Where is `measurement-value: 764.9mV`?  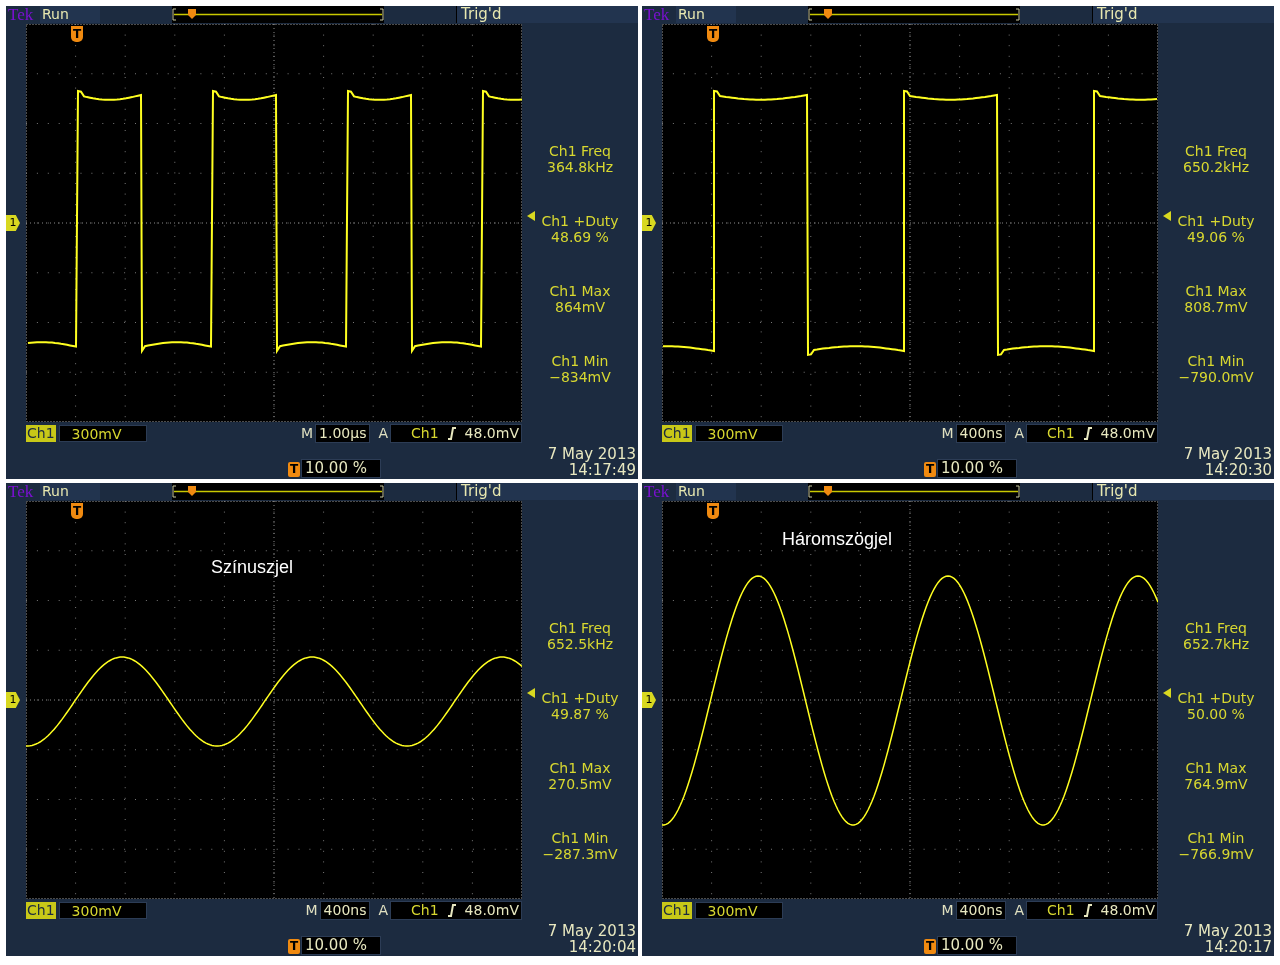 measurement-value: 764.9mV is located at coordinates (1216, 784).